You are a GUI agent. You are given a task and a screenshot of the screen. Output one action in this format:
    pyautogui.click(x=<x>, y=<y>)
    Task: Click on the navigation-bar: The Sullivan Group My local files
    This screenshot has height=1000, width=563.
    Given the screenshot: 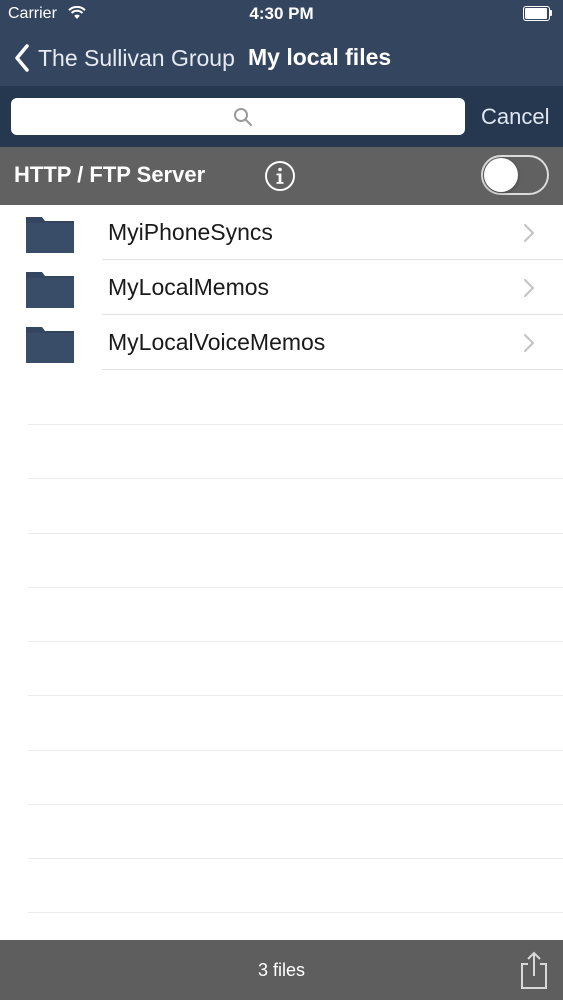 What is the action you would take?
    pyautogui.click(x=281, y=58)
    